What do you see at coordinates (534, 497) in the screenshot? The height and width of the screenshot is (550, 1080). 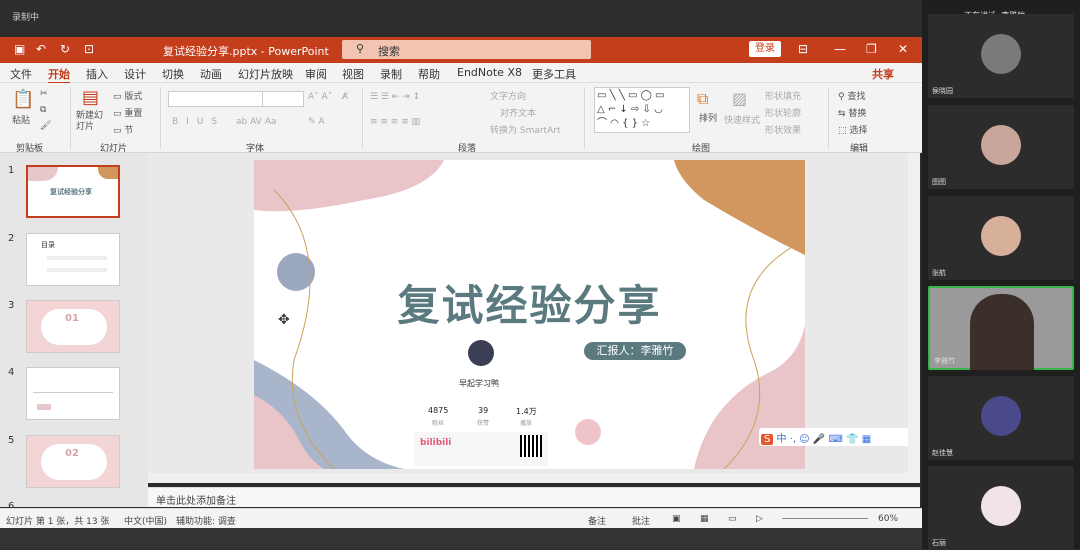 I see `notes-pane: 单击此处添加备注` at bounding box center [534, 497].